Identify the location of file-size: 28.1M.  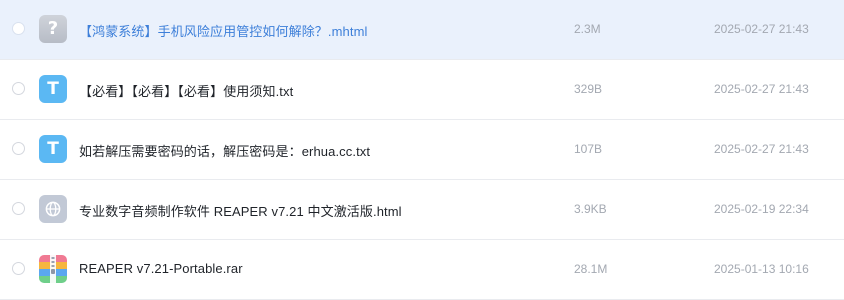
(591, 269).